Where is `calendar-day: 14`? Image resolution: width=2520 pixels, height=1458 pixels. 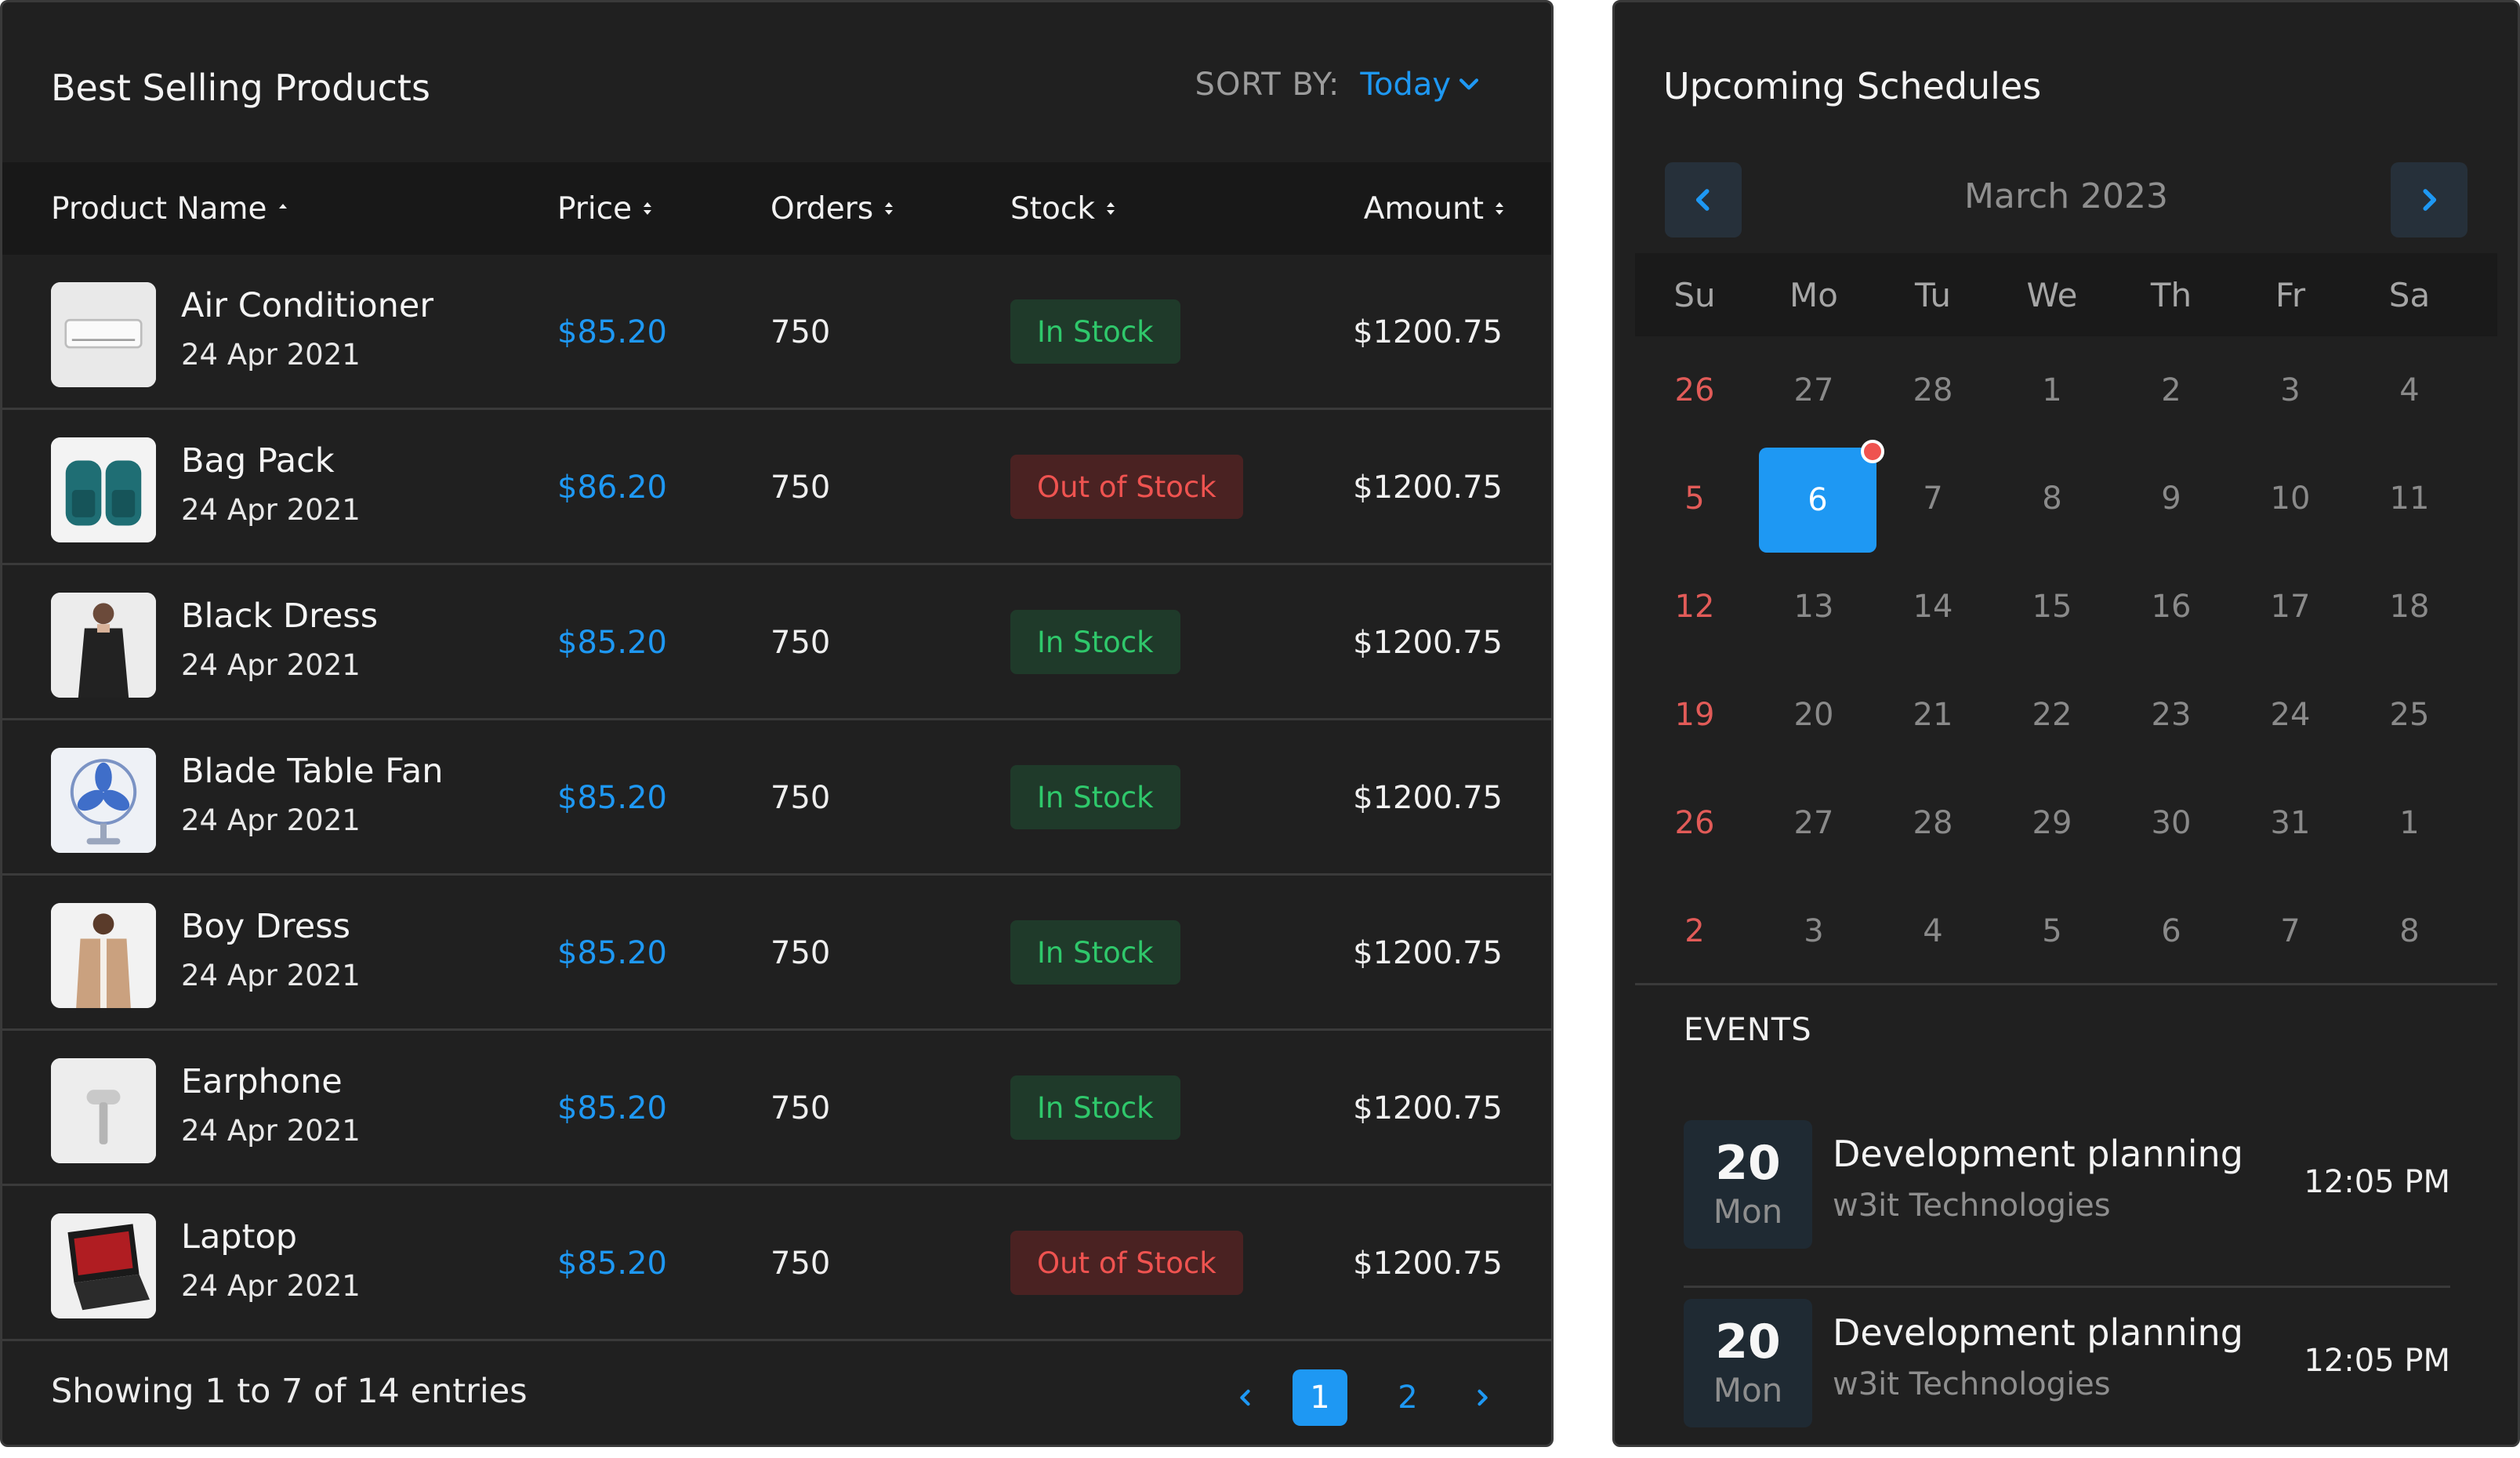
calendar-day: 14 is located at coordinates (1932, 607).